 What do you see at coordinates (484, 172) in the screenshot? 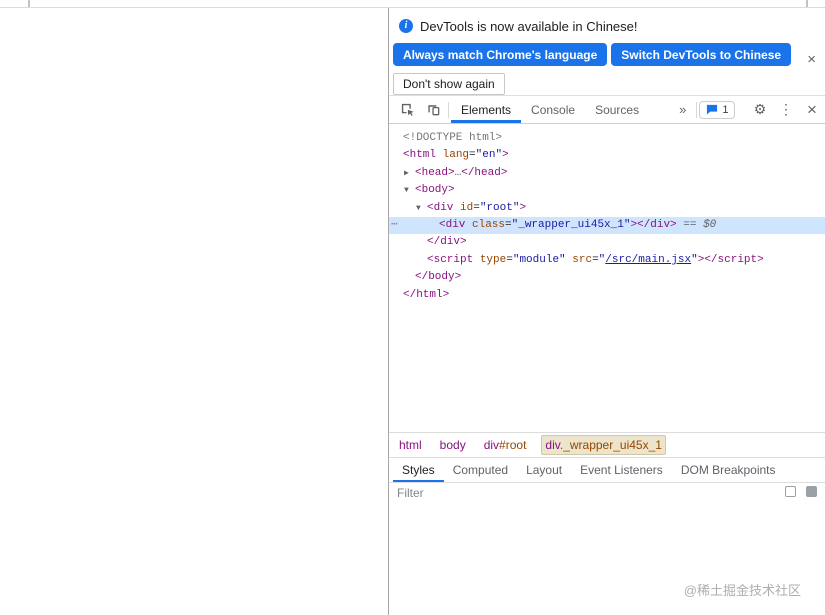
I see `token-tag: </head>` at bounding box center [484, 172].